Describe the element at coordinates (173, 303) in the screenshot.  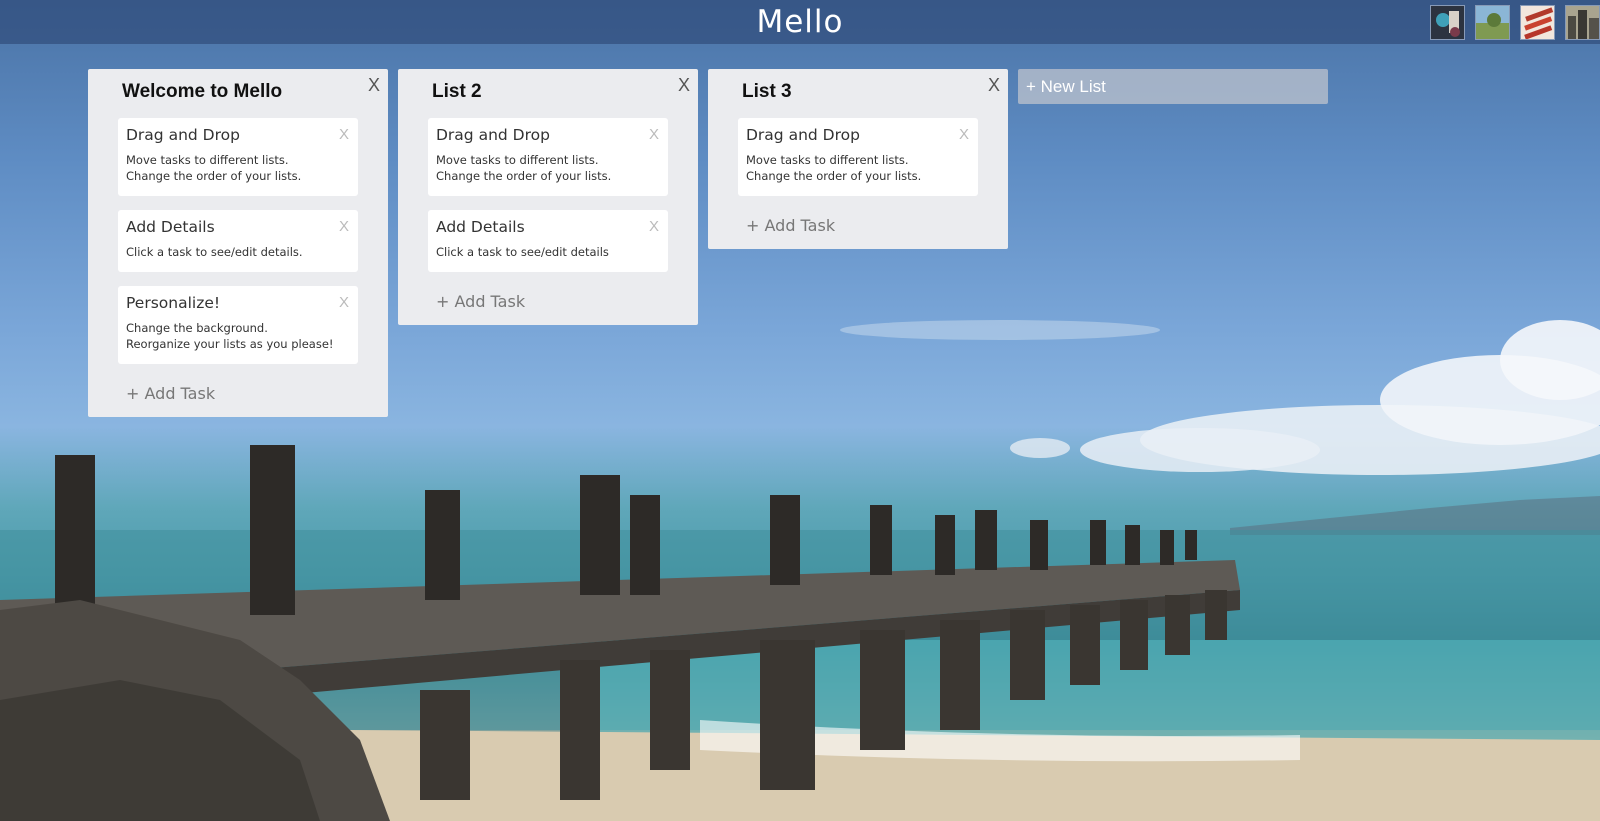
I see `task-title: Personalize!` at that location.